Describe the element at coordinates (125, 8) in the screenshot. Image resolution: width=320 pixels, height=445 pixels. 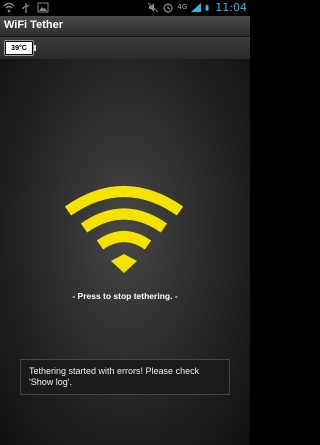
I see `status-bar: 4G 11:04` at that location.